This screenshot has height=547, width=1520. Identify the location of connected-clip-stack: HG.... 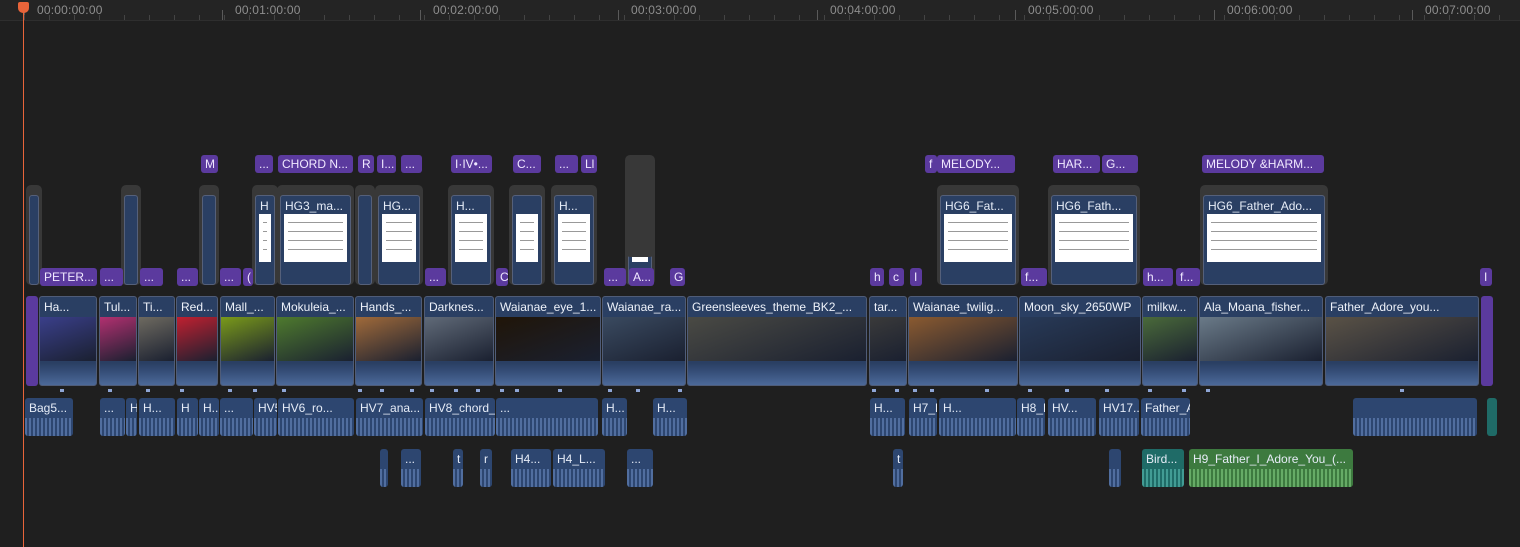
(399, 235).